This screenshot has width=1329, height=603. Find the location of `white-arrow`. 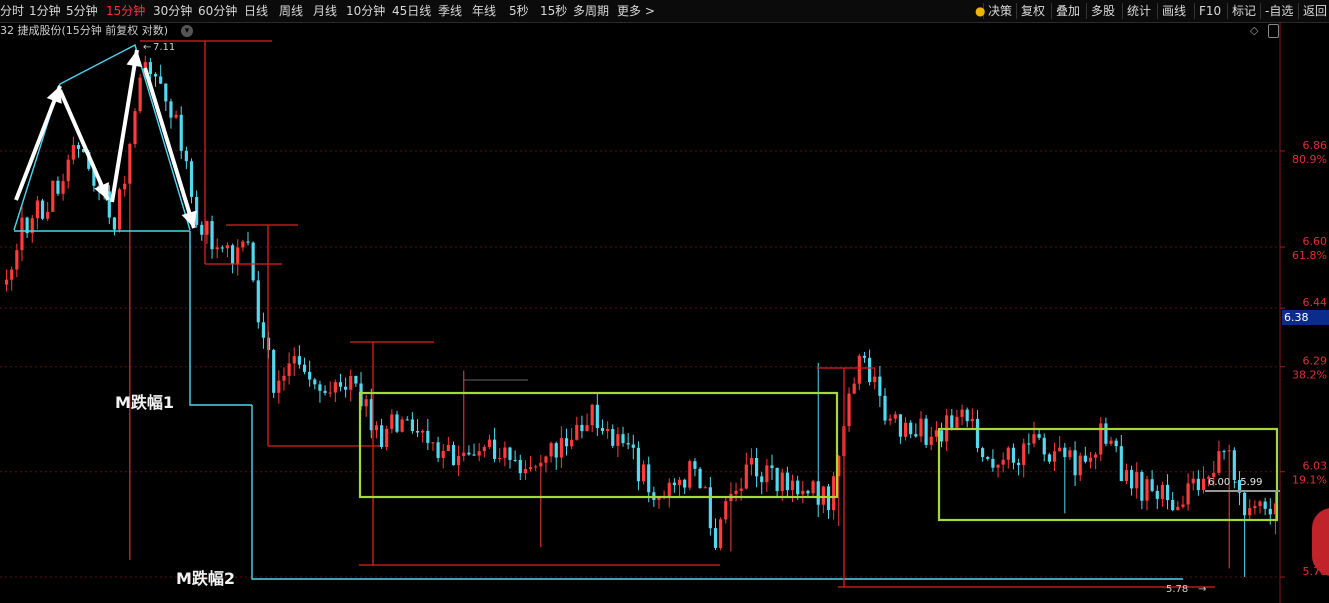

white-arrow is located at coordinates (84, 145).